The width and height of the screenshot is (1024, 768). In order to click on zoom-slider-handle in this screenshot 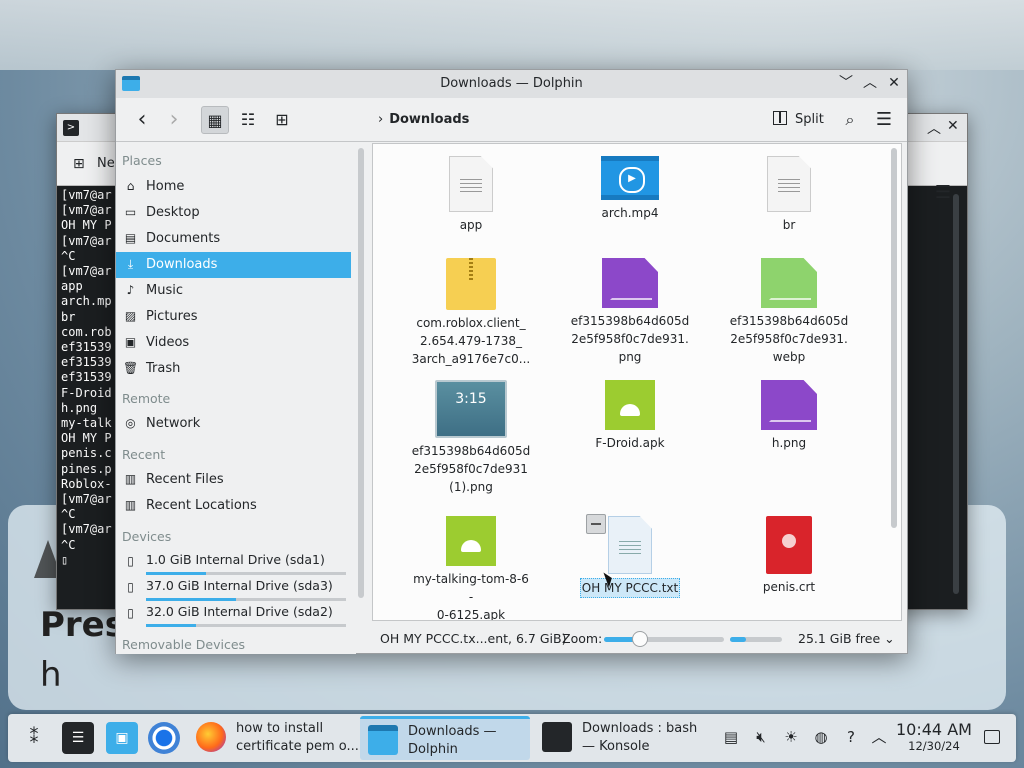, I will do `click(640, 639)`.